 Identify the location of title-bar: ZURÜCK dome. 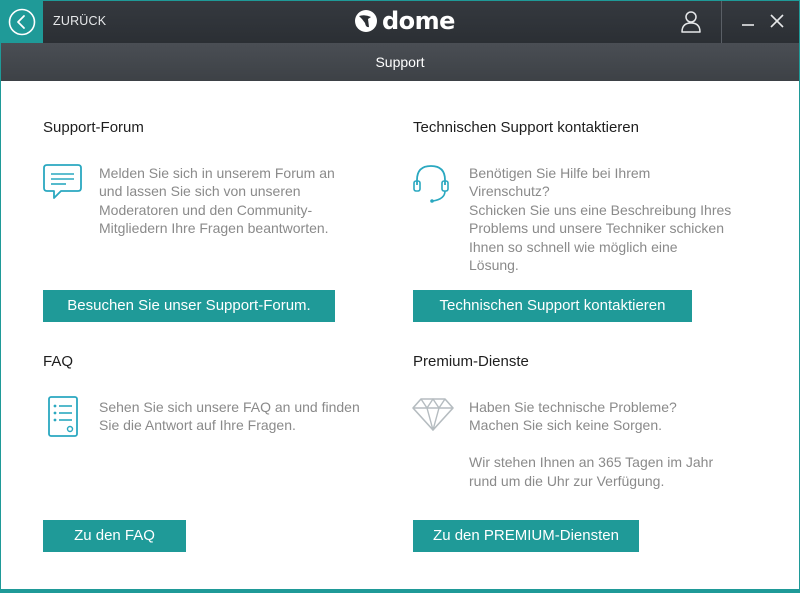
(400, 22).